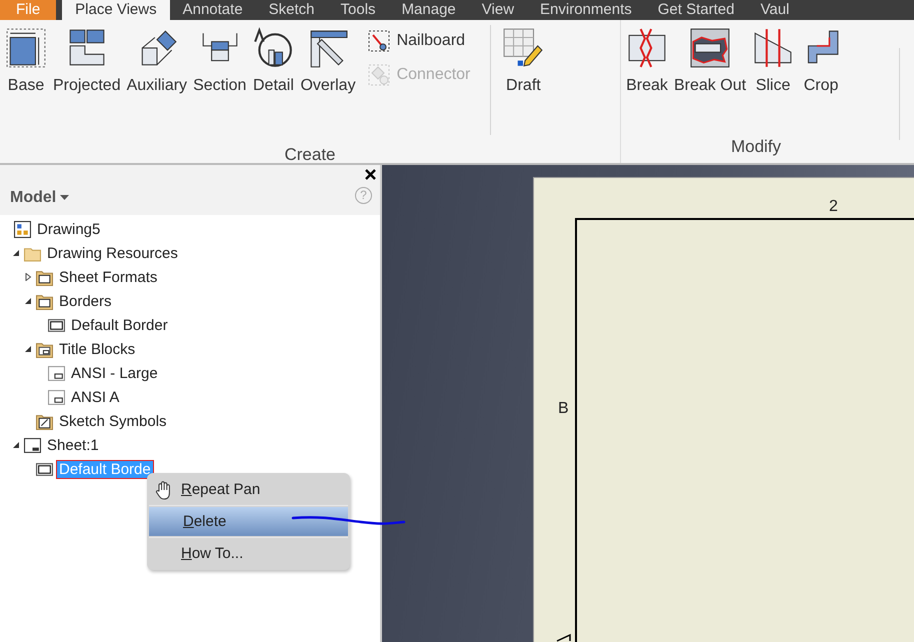 The width and height of the screenshot is (914, 642). What do you see at coordinates (116, 10) in the screenshot?
I see `ribbon-tab: Place Views` at bounding box center [116, 10].